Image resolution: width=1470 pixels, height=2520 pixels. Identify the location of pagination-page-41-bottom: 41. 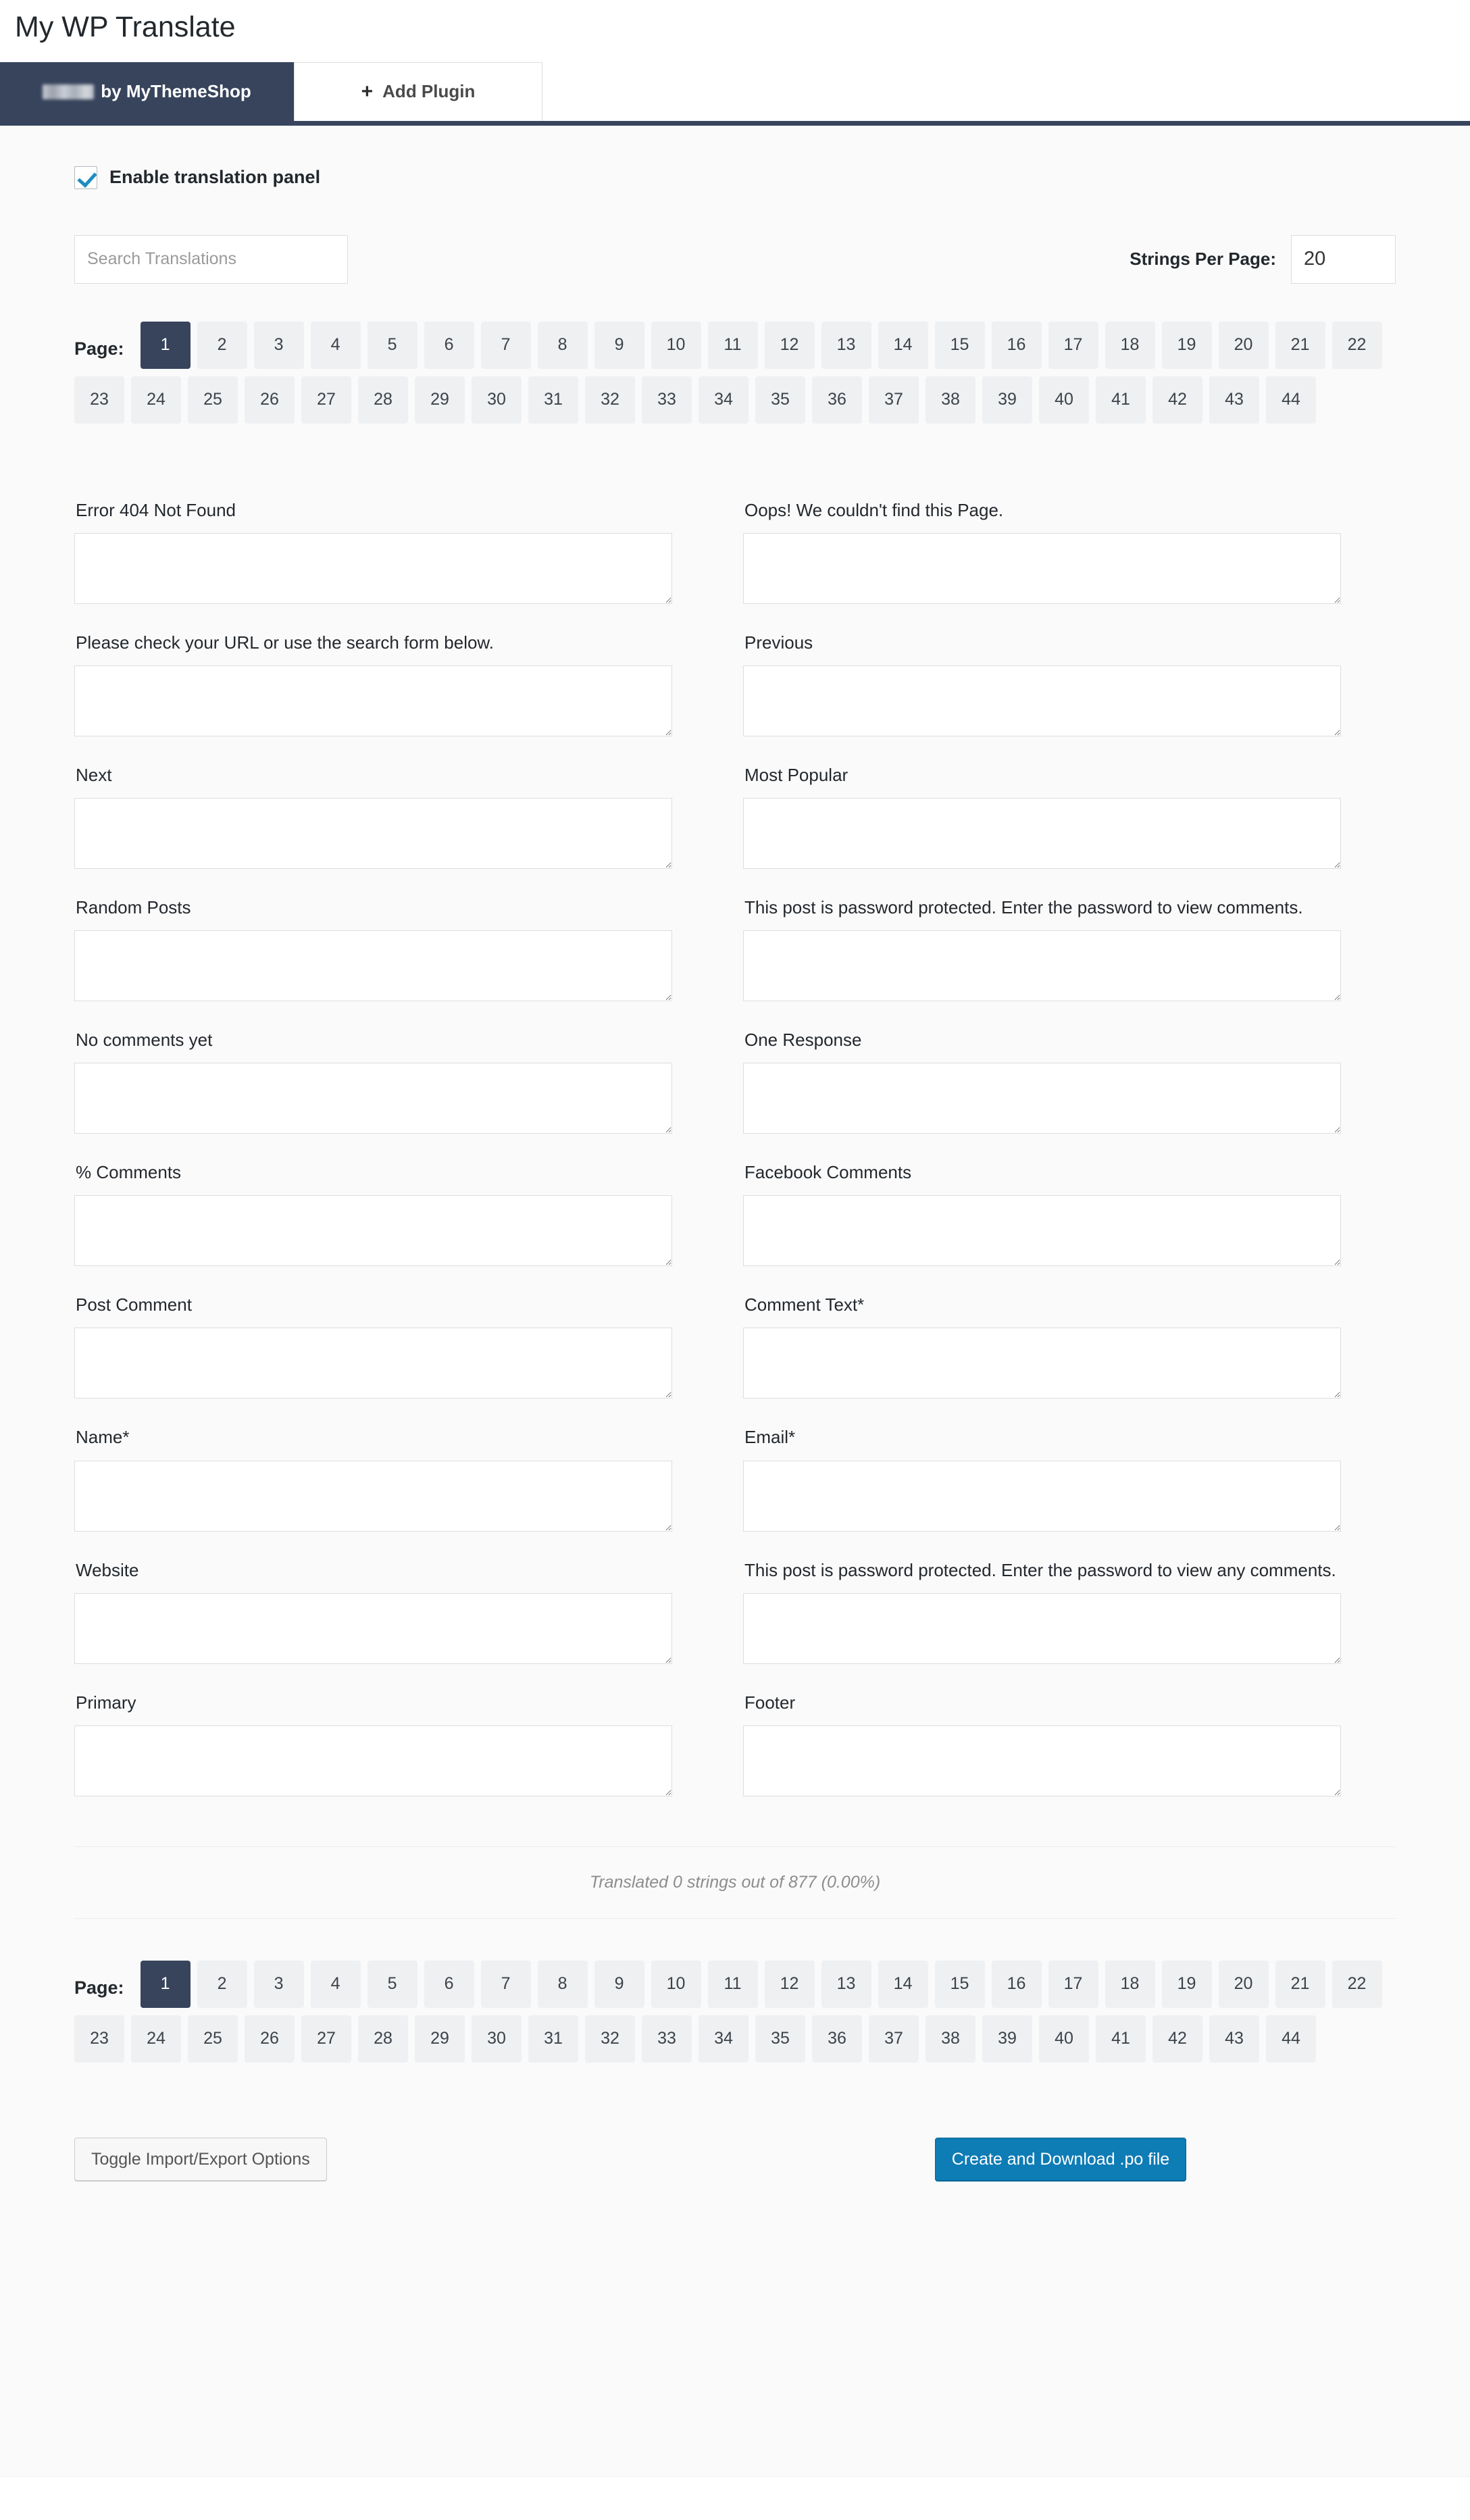
(1121, 2039).